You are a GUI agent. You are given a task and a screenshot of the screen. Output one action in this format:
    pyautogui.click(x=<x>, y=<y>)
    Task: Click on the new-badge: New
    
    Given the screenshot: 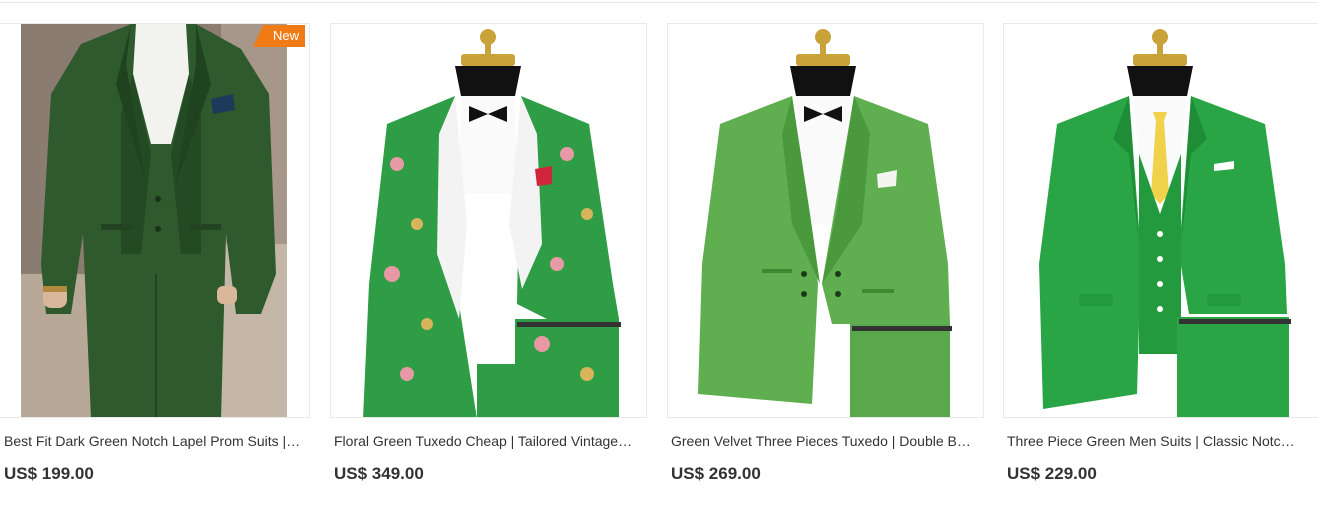 What is the action you would take?
    pyautogui.click(x=279, y=36)
    